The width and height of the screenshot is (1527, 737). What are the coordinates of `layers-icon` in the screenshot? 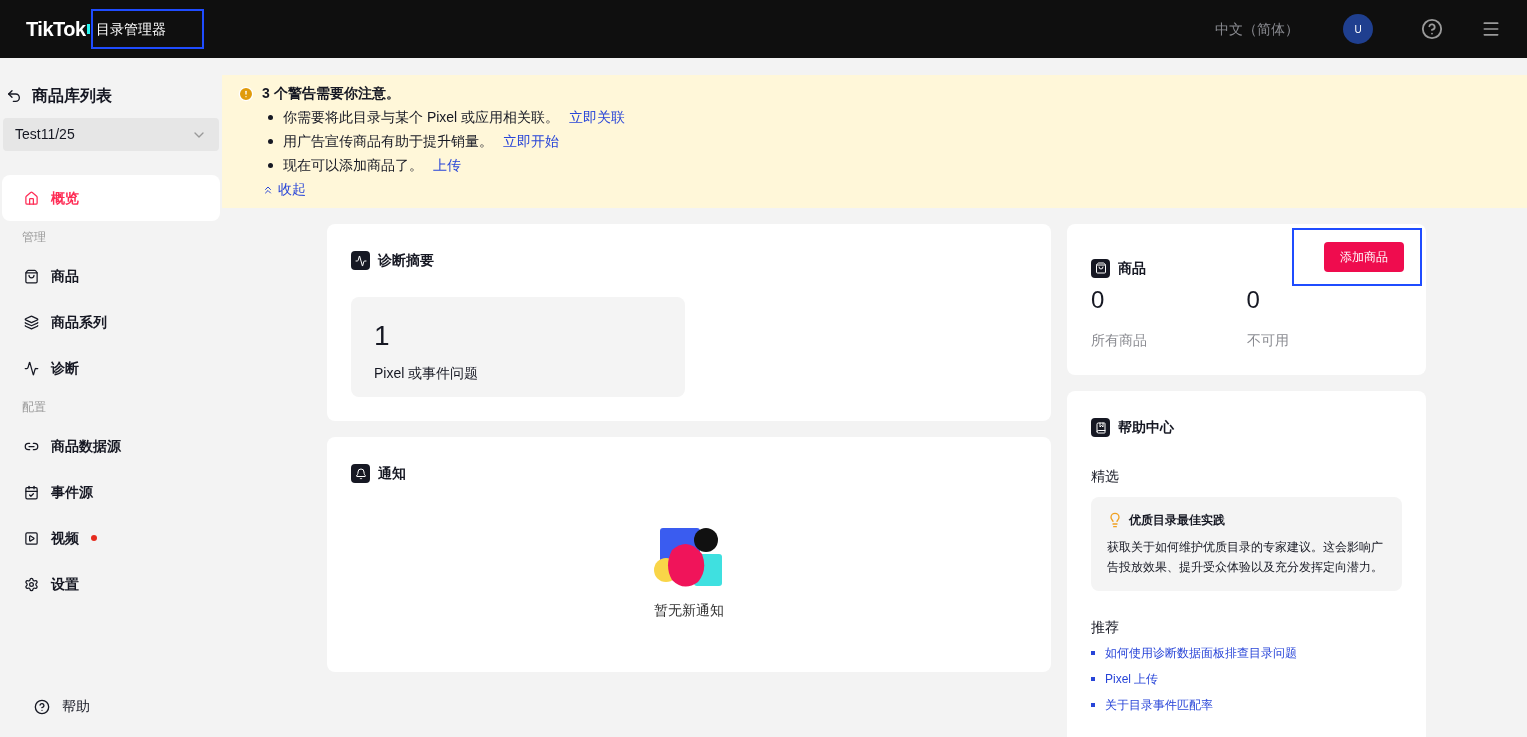 It's located at (31, 322).